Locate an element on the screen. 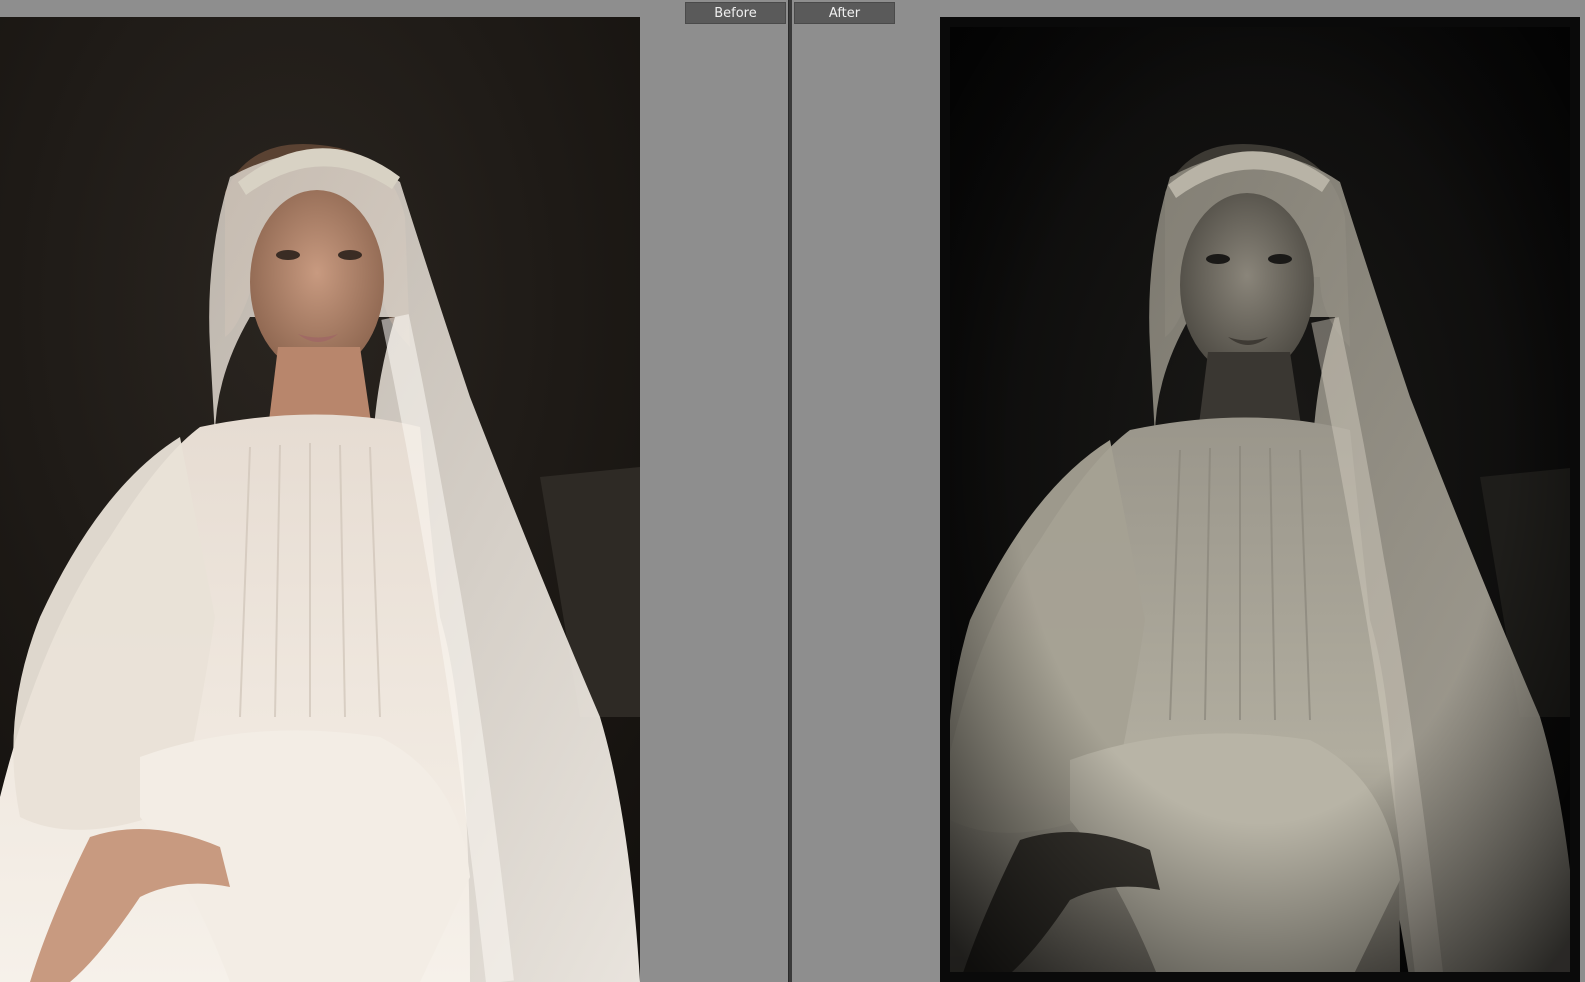 The height and width of the screenshot is (982, 1585). compare-divider is located at coordinates (790, 491).